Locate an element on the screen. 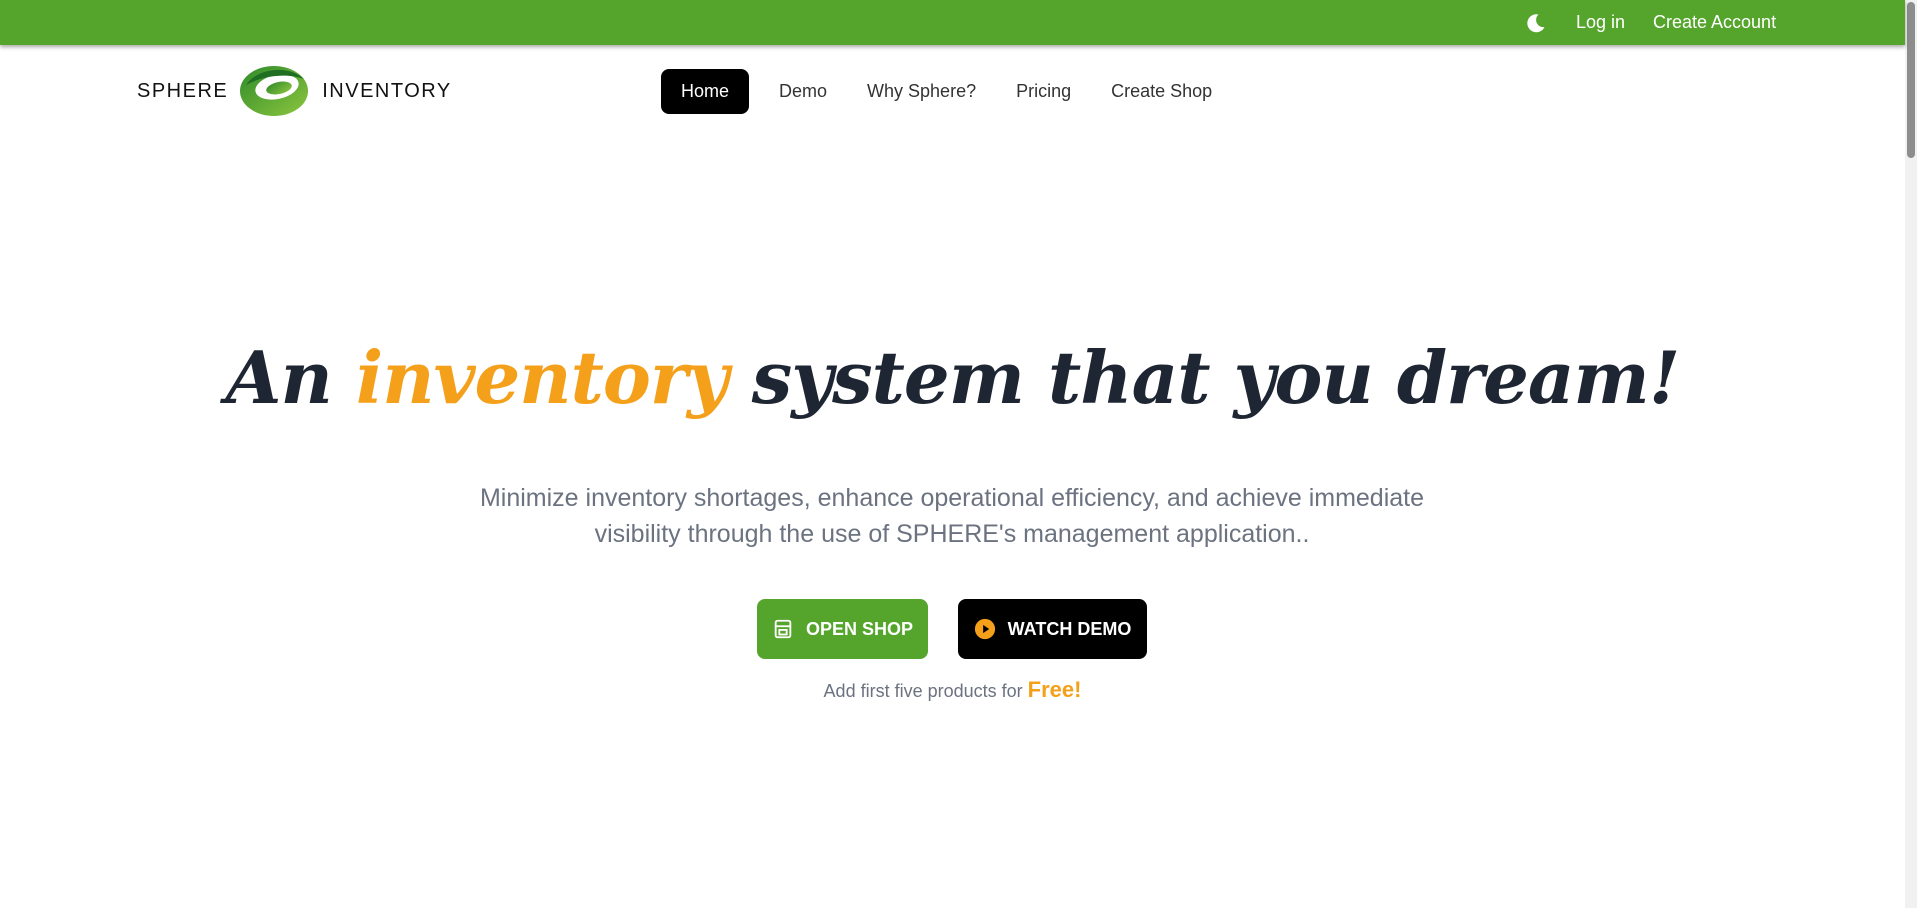 This screenshot has height=908, width=1917. nav-item-home: Home is located at coordinates (705, 91).